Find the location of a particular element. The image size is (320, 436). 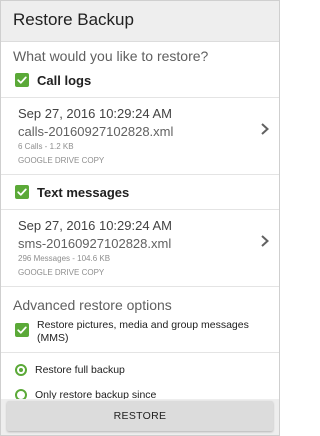

advanced-options-title: Advanced restore options is located at coordinates (92, 305).